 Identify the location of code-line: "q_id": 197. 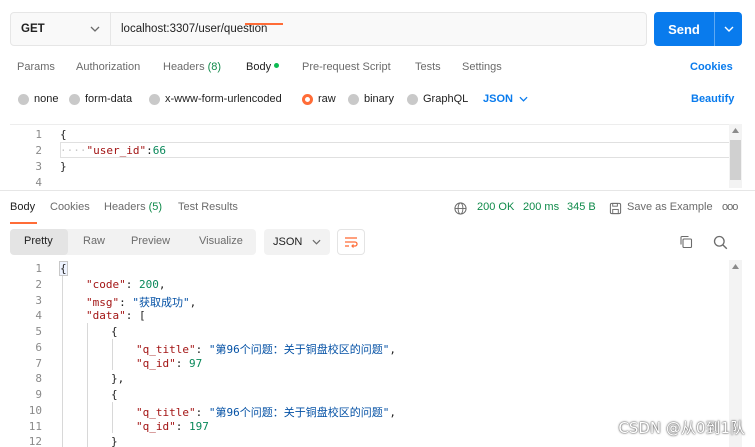
(172, 426).